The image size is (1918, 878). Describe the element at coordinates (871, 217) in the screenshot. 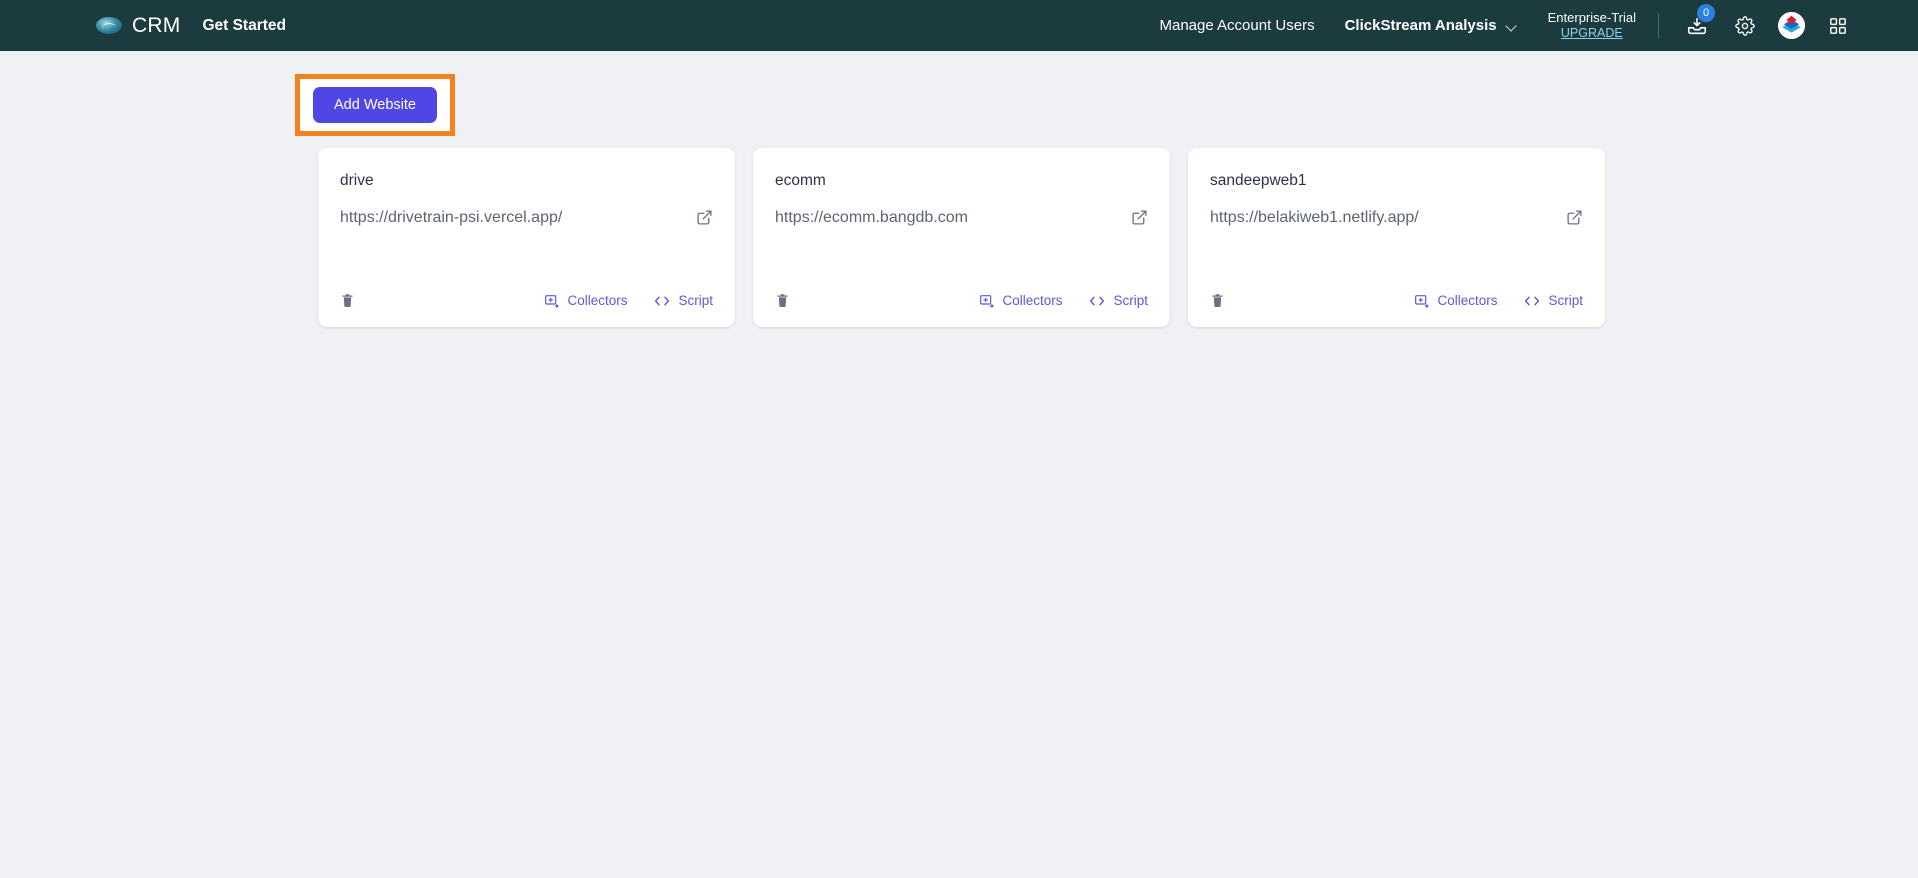

I see `website-card-url: https://ecomm.bangdb.com` at that location.